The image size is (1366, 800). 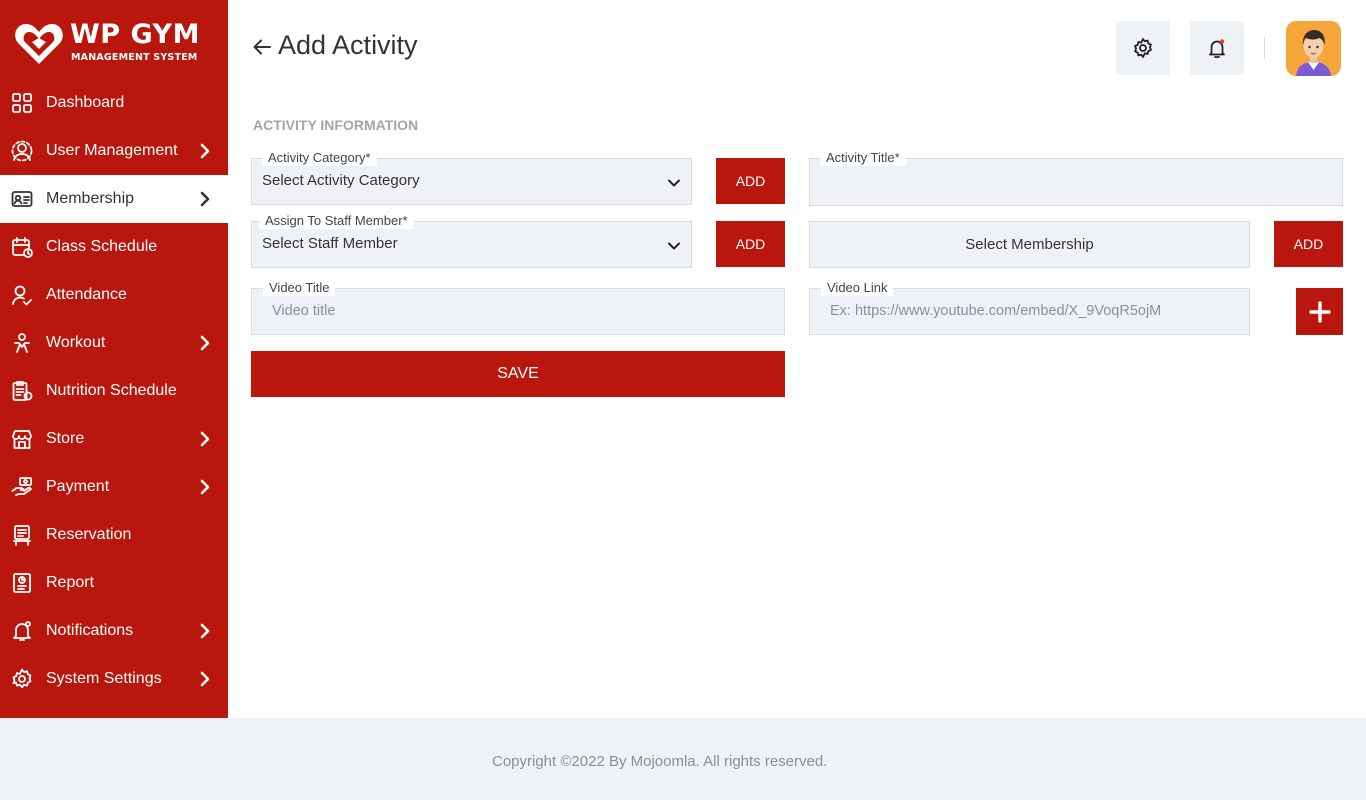 I want to click on sidebar-item-label: Payment, so click(x=78, y=486).